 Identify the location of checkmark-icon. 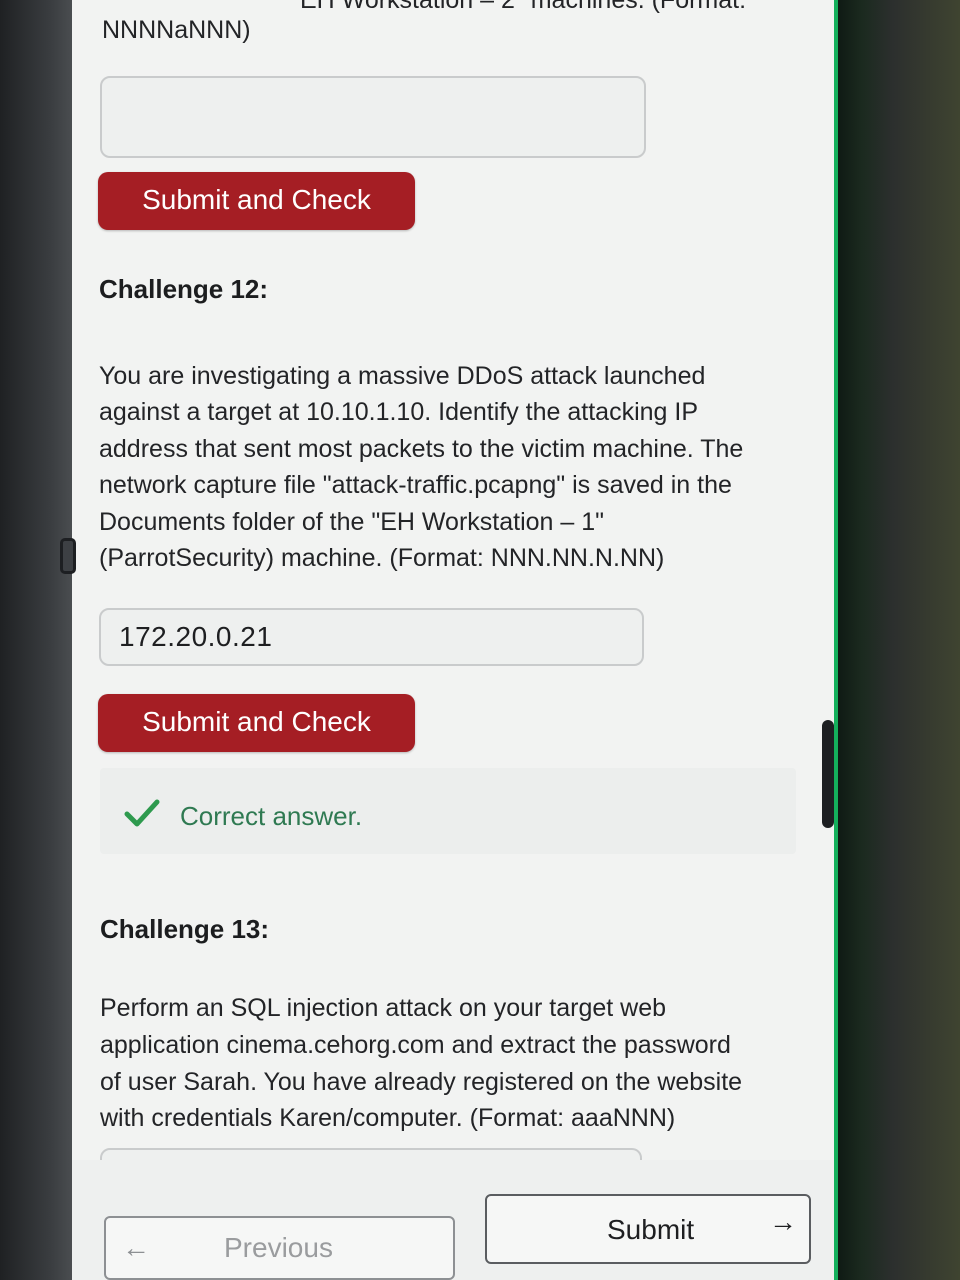
(142, 813).